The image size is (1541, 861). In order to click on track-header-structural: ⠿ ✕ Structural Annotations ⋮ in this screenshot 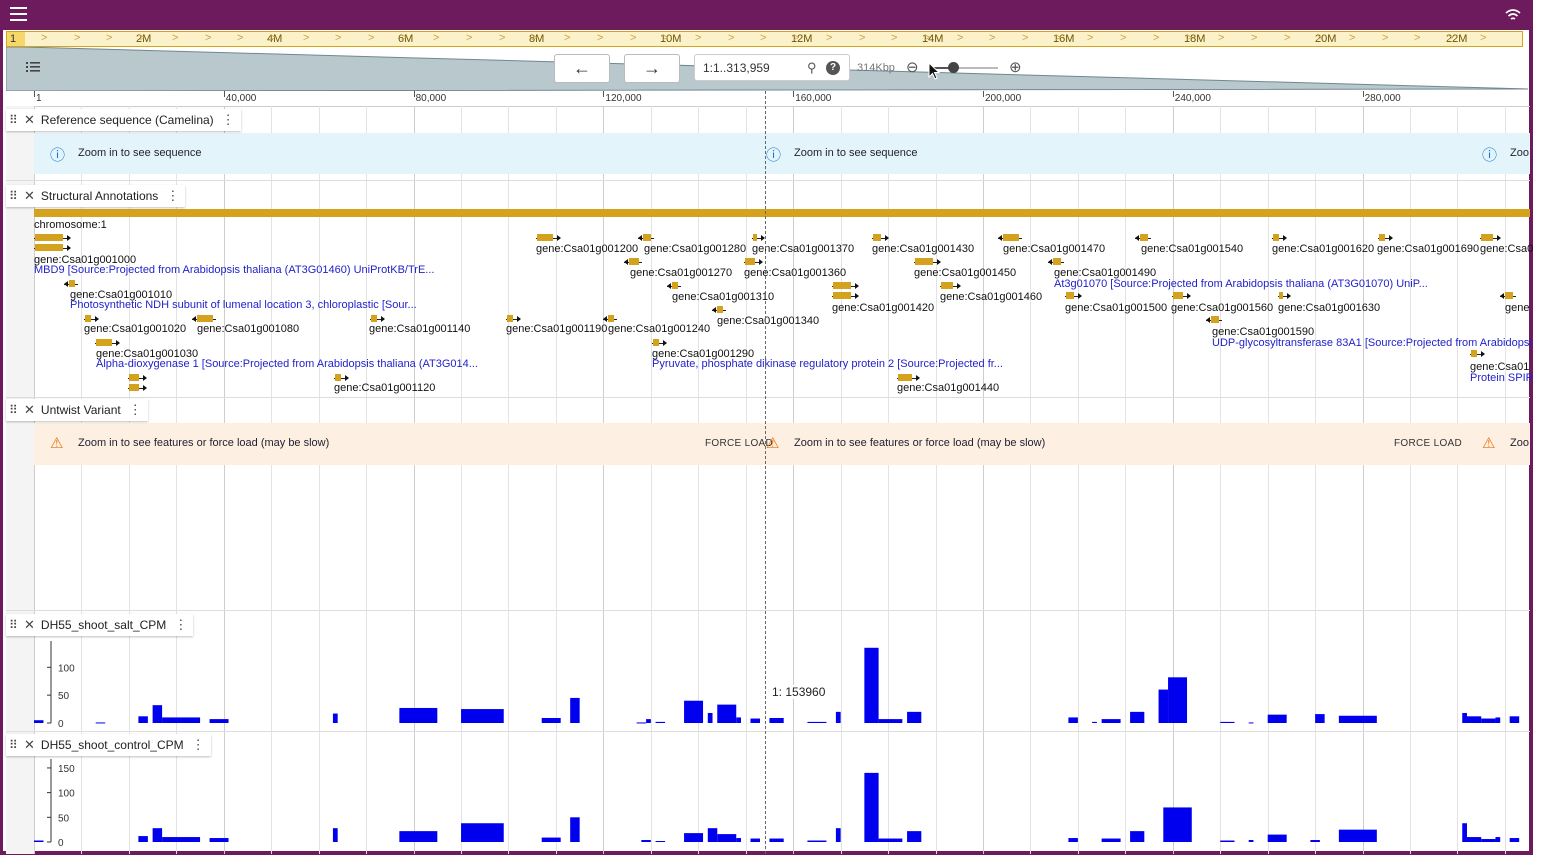, I will do `click(96, 196)`.